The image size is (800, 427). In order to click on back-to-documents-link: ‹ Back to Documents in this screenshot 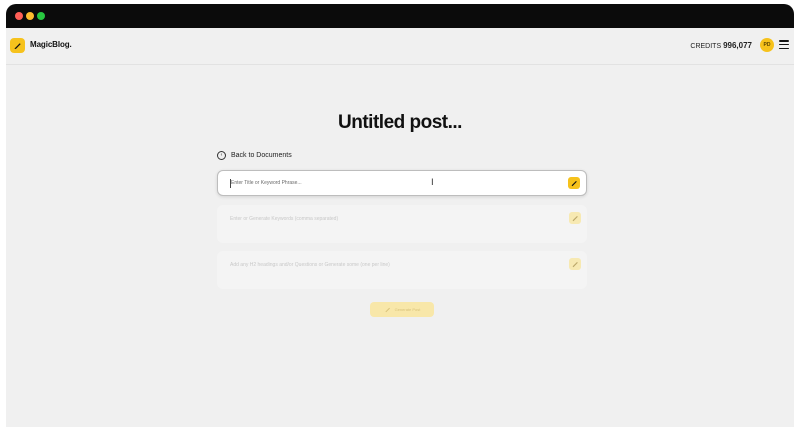, I will do `click(254, 155)`.